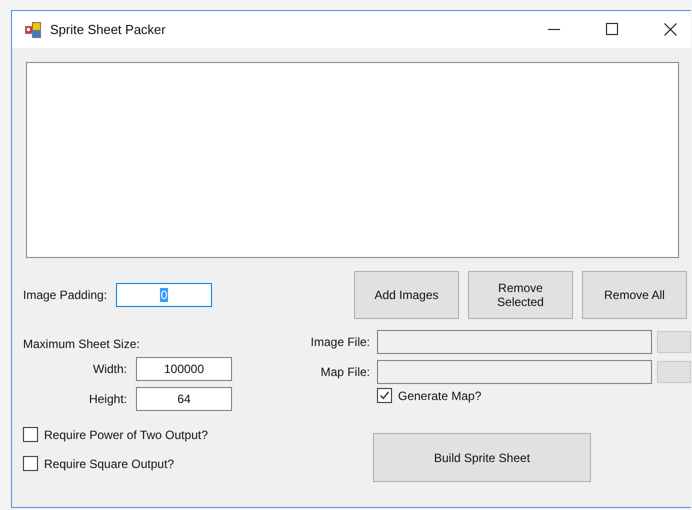  Describe the element at coordinates (634, 295) in the screenshot. I see `action-button: Remove All` at that location.